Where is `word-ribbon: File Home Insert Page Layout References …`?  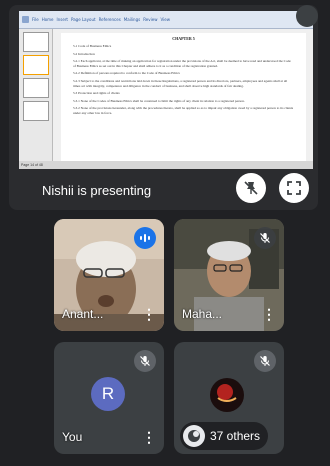
word-ribbon: File Home Insert Page Layout References … is located at coordinates (166, 20).